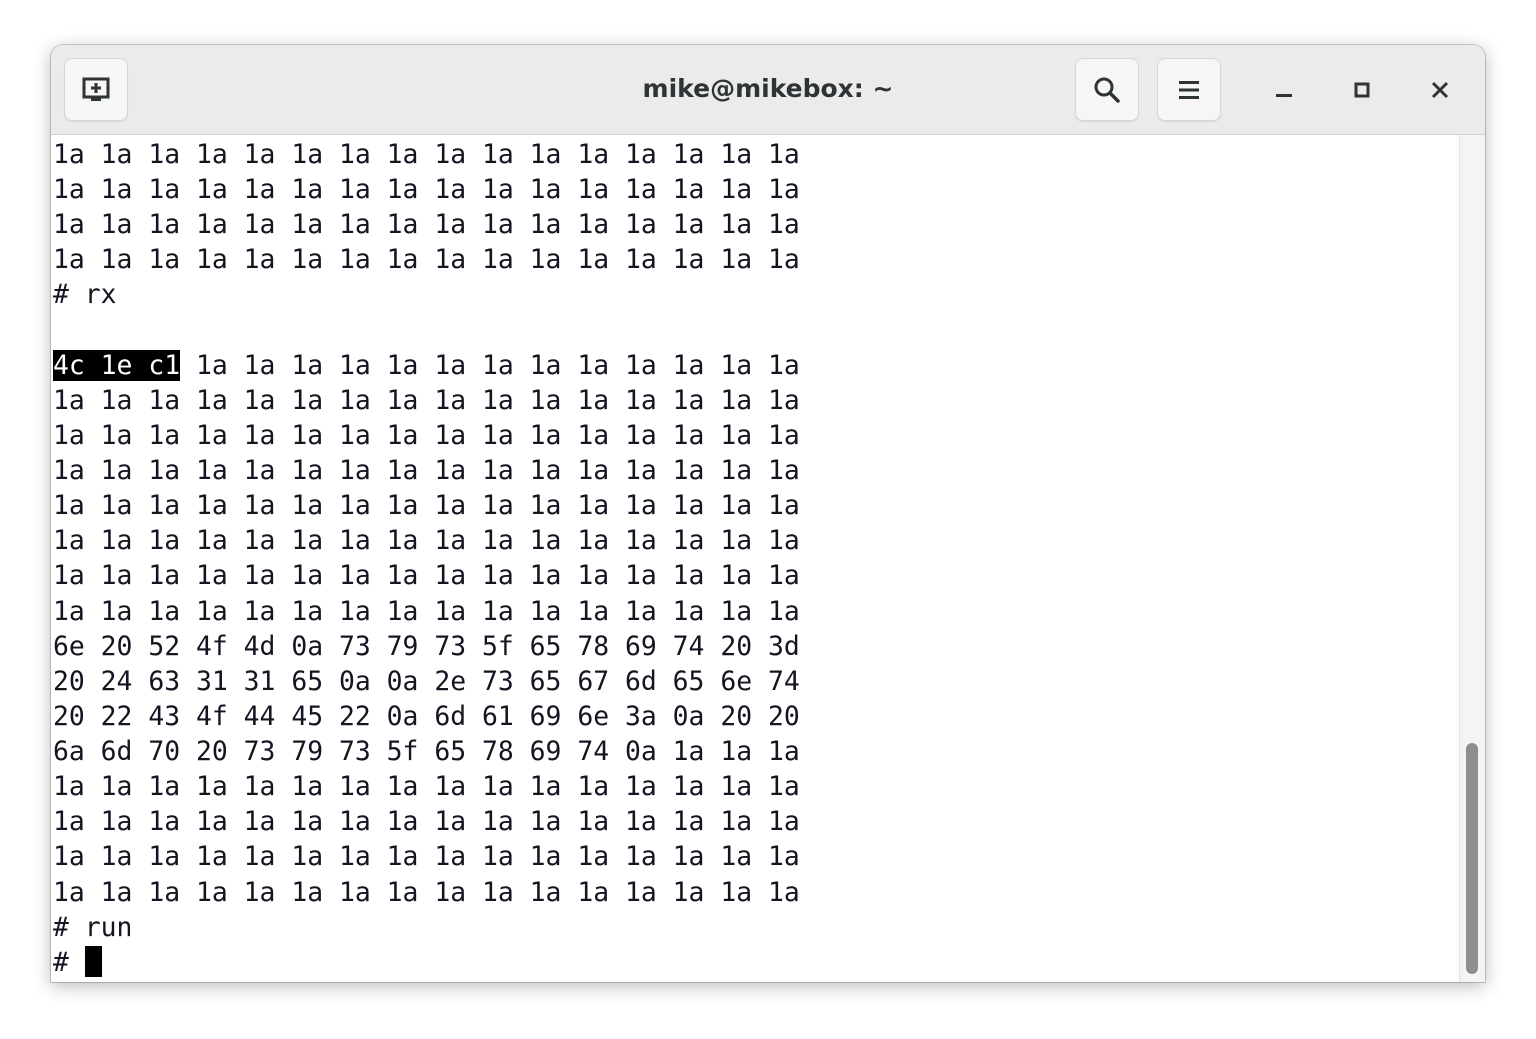 Image resolution: width=1536 pixels, height=1039 pixels. I want to click on terminal-line-text: # run, so click(93, 927).